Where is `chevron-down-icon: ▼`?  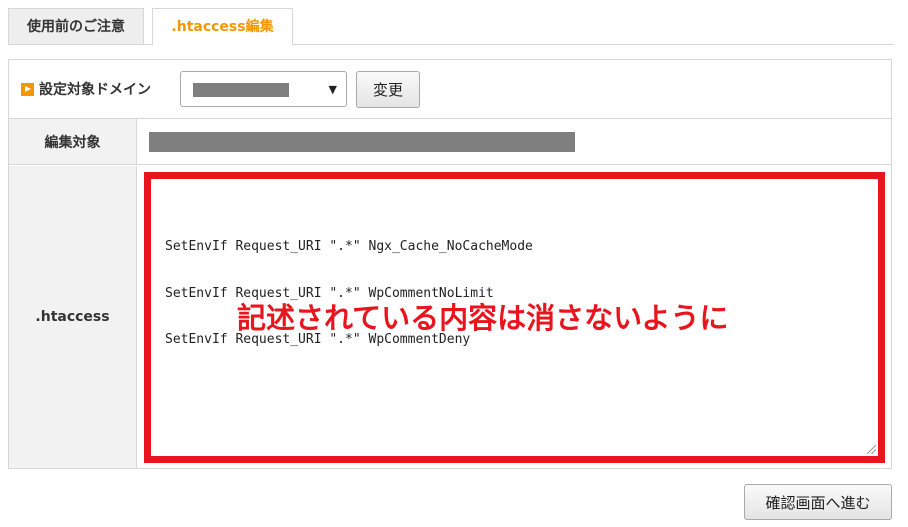
chevron-down-icon: ▼ is located at coordinates (332, 89).